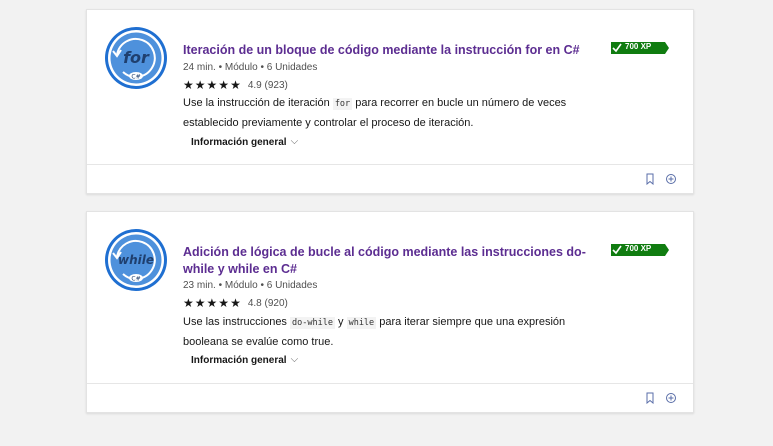 The height and width of the screenshot is (446, 773). What do you see at coordinates (199, 285) in the screenshot?
I see `duration: 23 min.` at bounding box center [199, 285].